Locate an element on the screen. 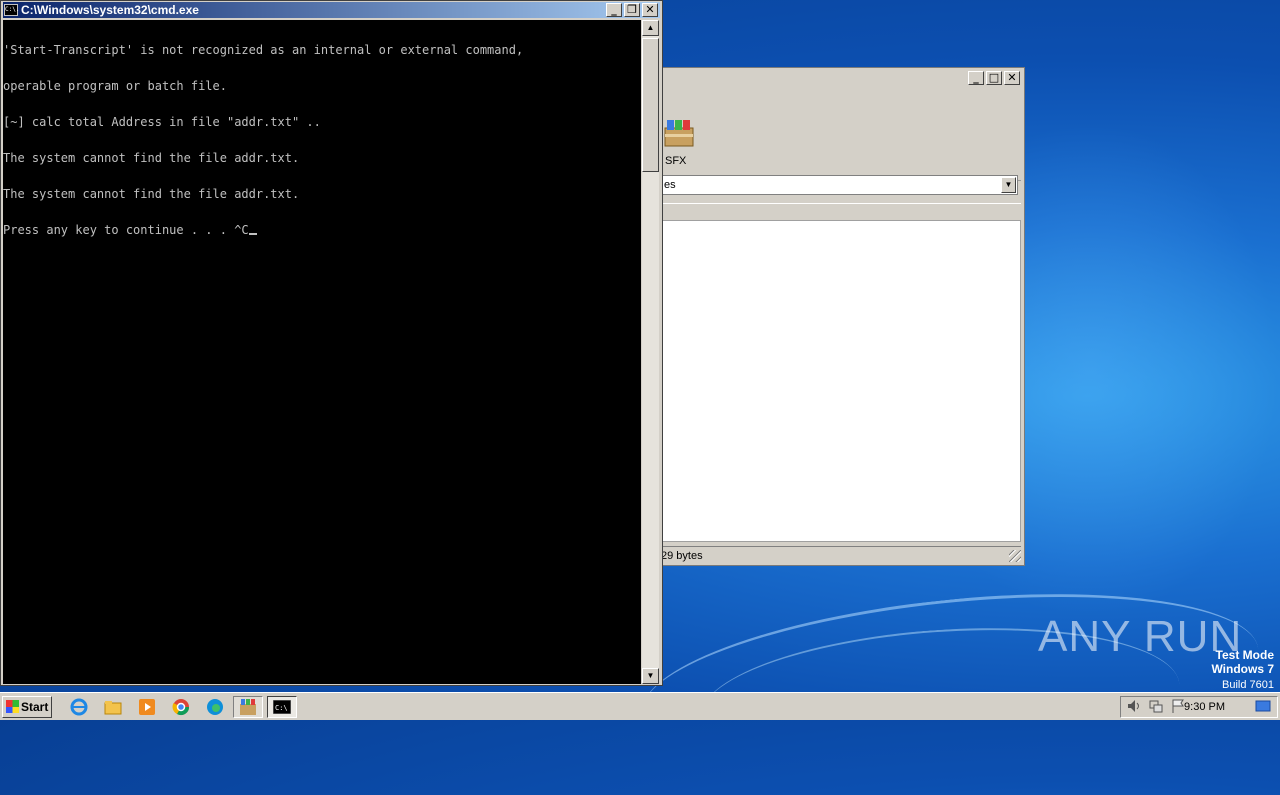  console-line: Press any key to continue . . . ^C is located at coordinates (126, 230).